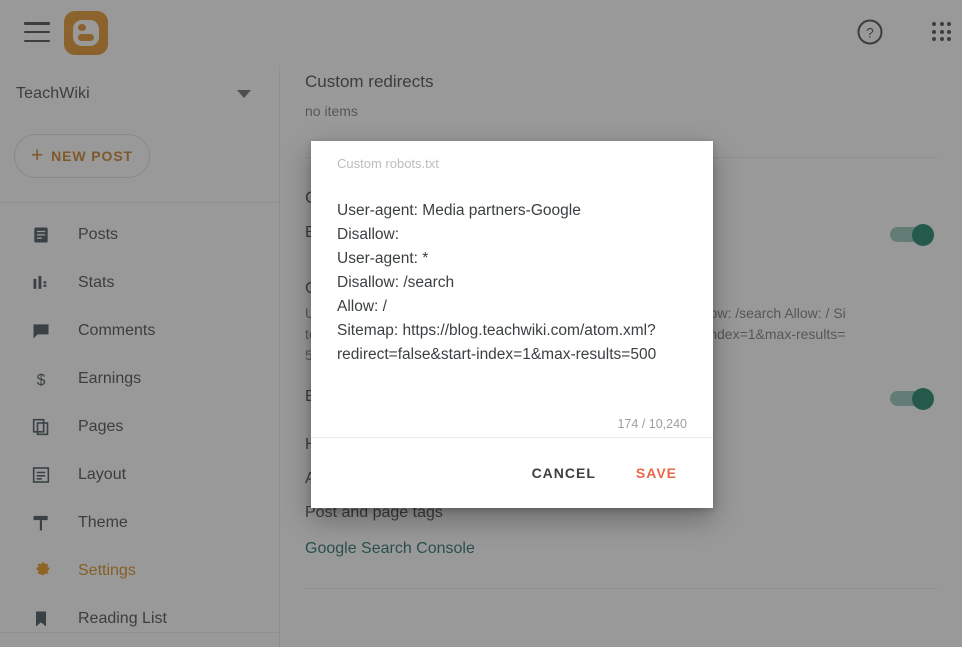 This screenshot has width=962, height=647. Describe the element at coordinates (564, 473) in the screenshot. I see `cancel-button: CANCEL` at that location.